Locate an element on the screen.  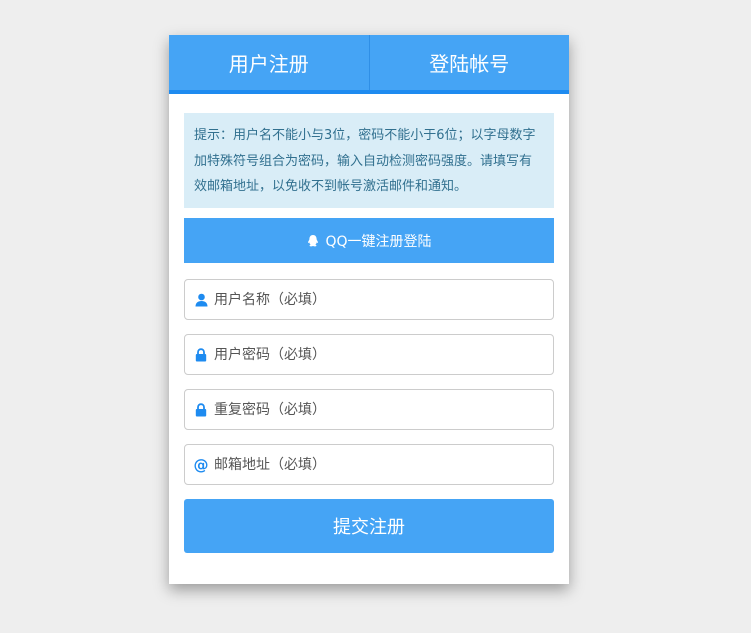
email-field: @ is located at coordinates (369, 464).